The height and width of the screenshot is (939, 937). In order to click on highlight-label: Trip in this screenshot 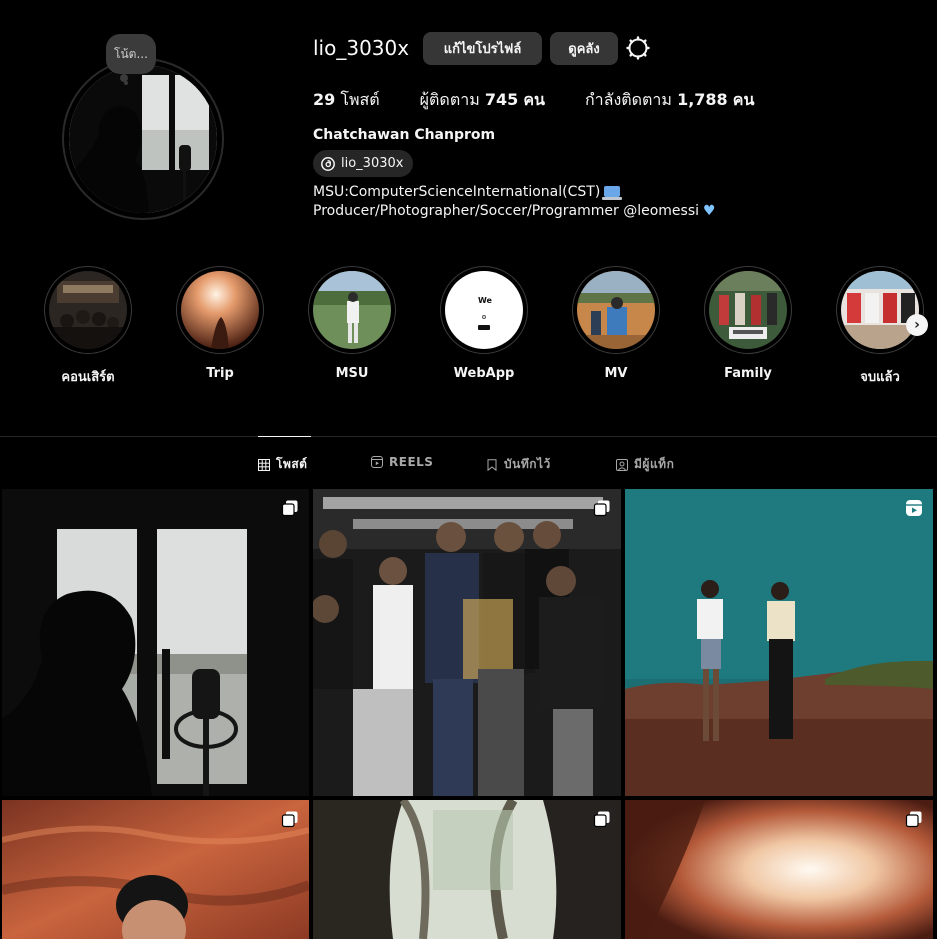, I will do `click(220, 373)`.